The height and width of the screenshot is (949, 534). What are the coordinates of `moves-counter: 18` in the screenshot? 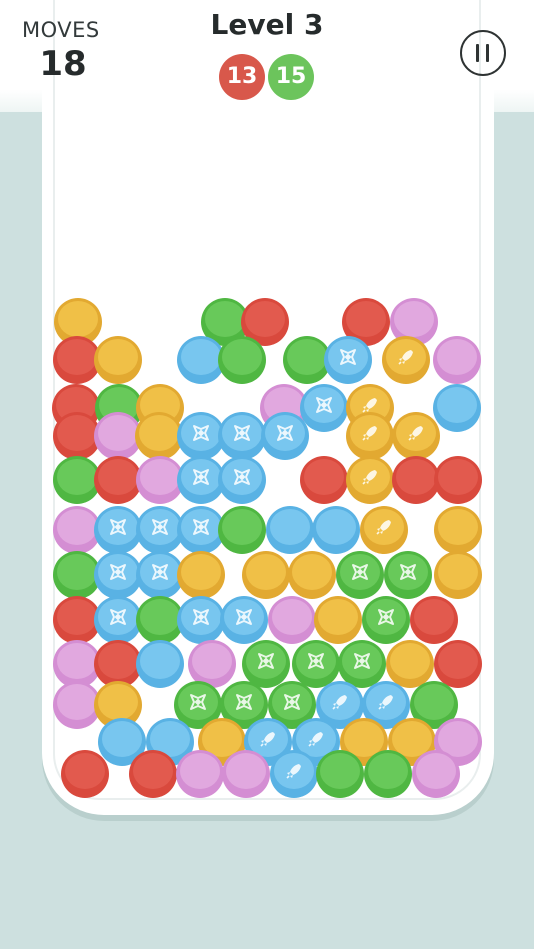 It's located at (63, 64).